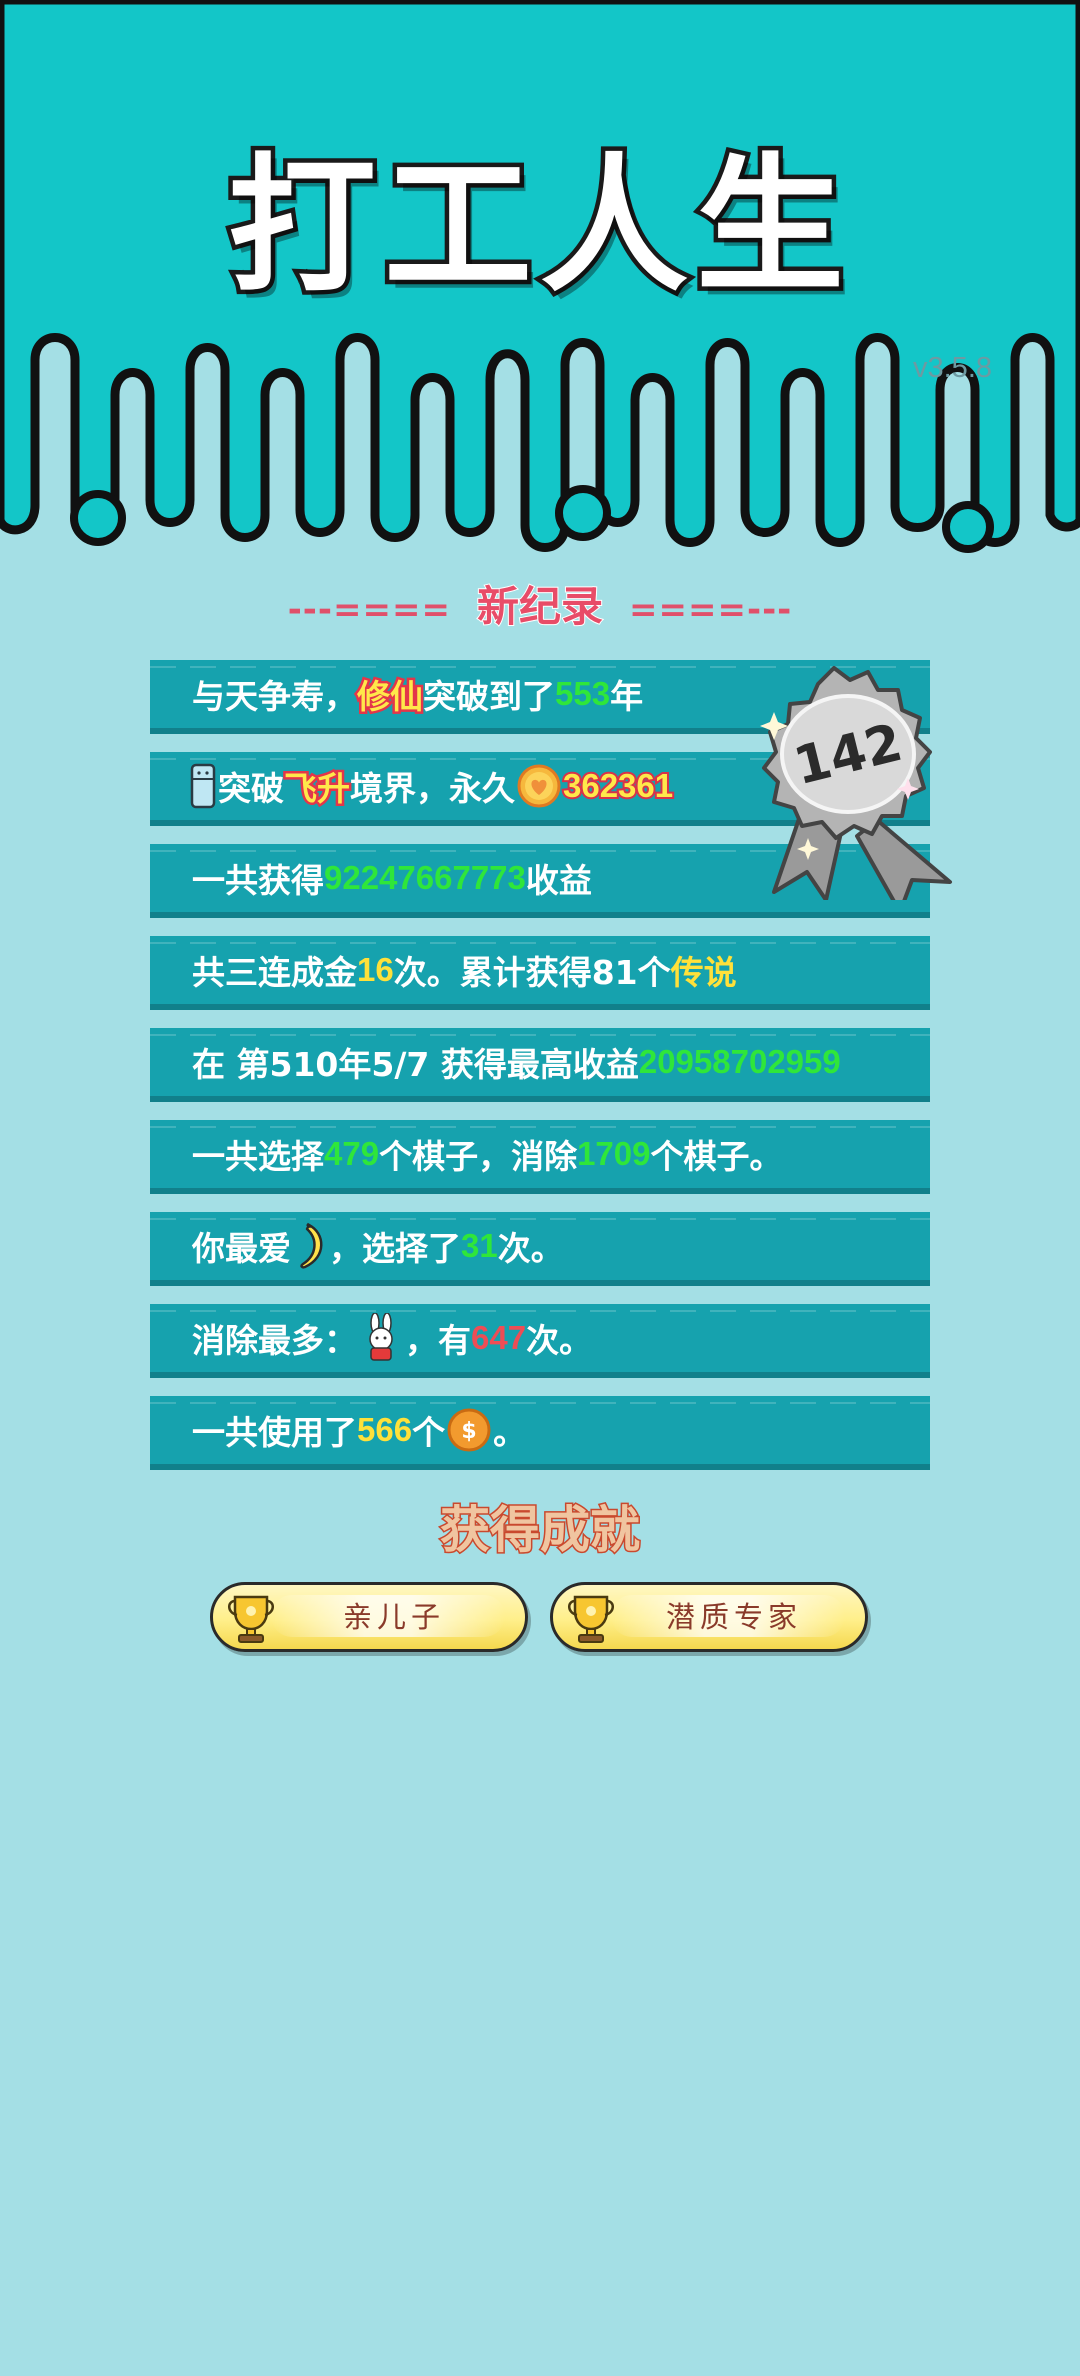 This screenshot has height=2376, width=1080. What do you see at coordinates (352, 1153) in the screenshot?
I see `stat-value: 479` at bounding box center [352, 1153].